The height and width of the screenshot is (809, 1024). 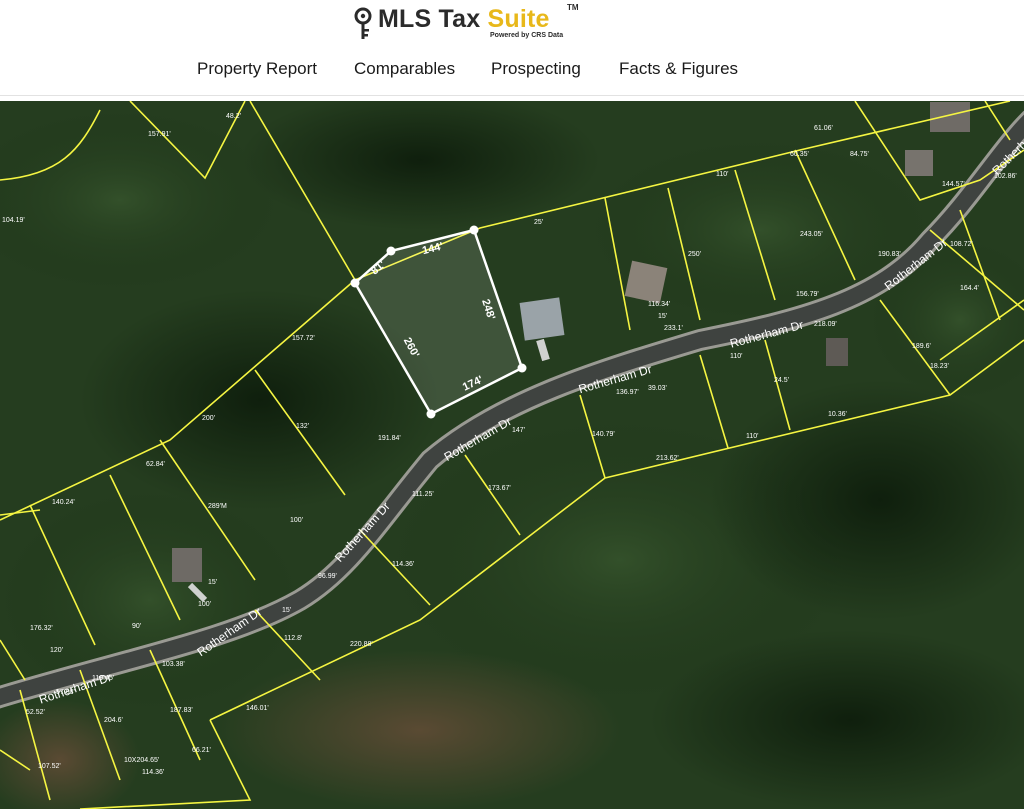 What do you see at coordinates (837, 414) in the screenshot?
I see `dimension-label: 10.36'` at bounding box center [837, 414].